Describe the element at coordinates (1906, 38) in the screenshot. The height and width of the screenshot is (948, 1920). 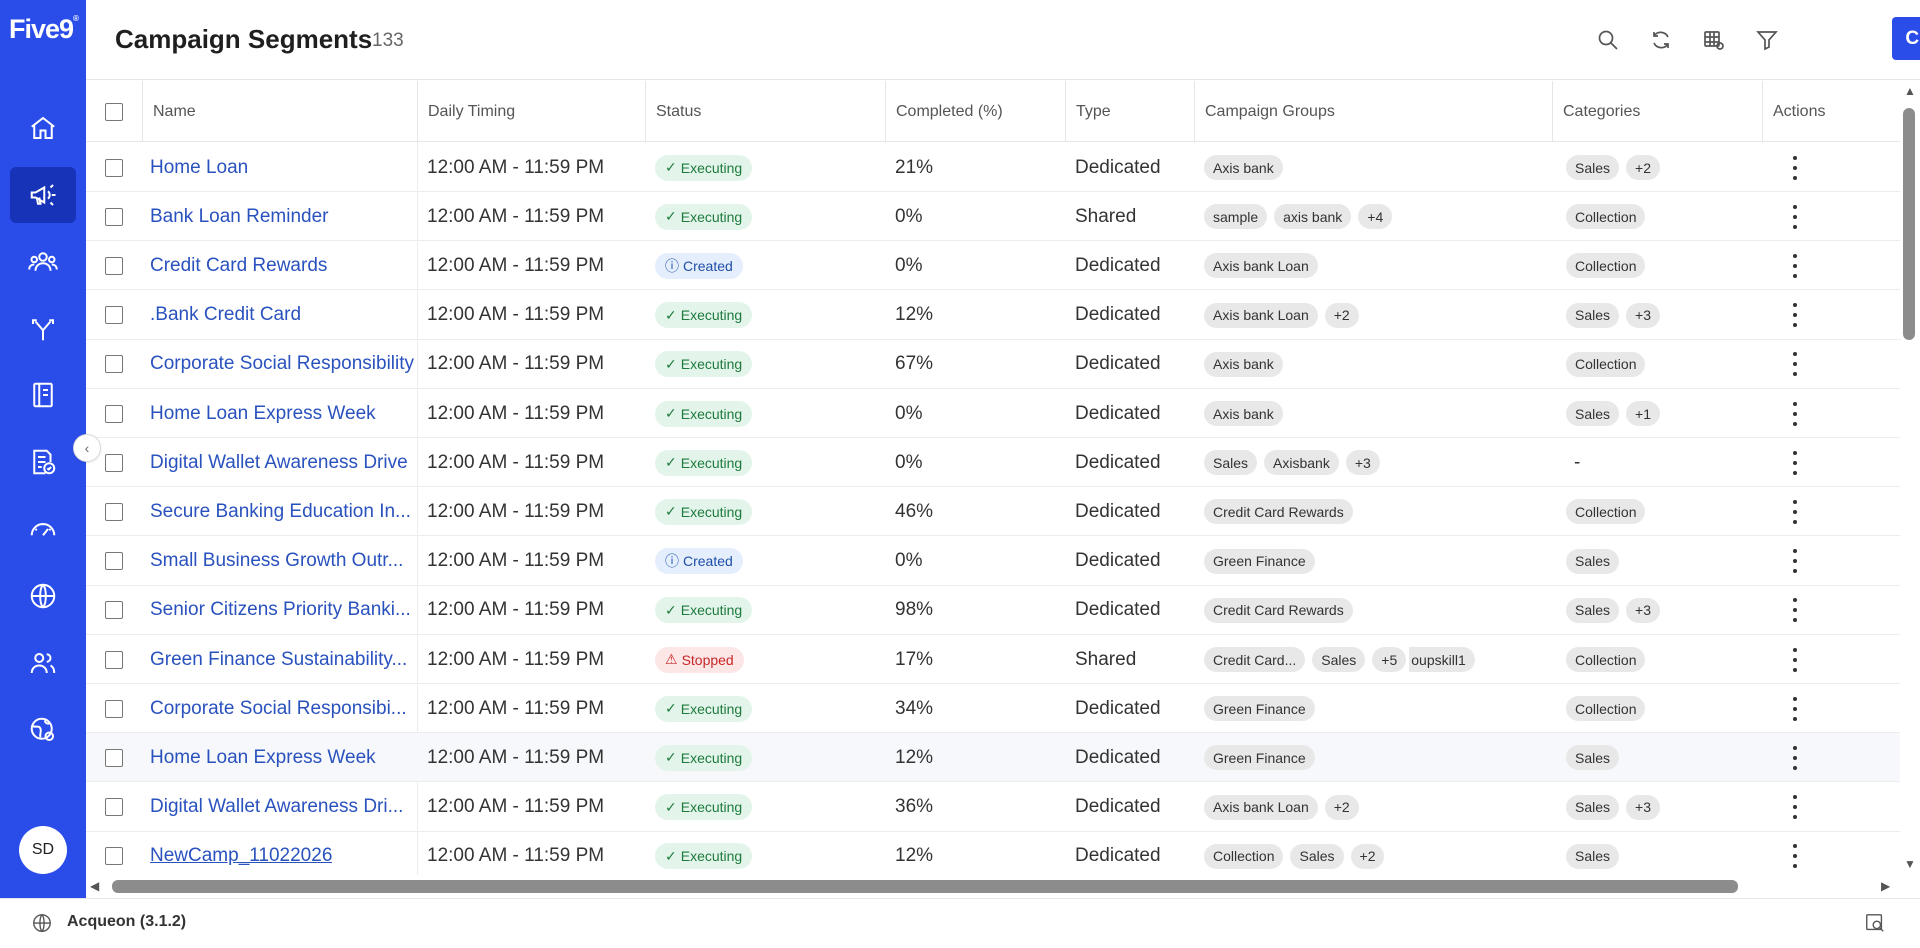
I see `create-button: Create` at that location.